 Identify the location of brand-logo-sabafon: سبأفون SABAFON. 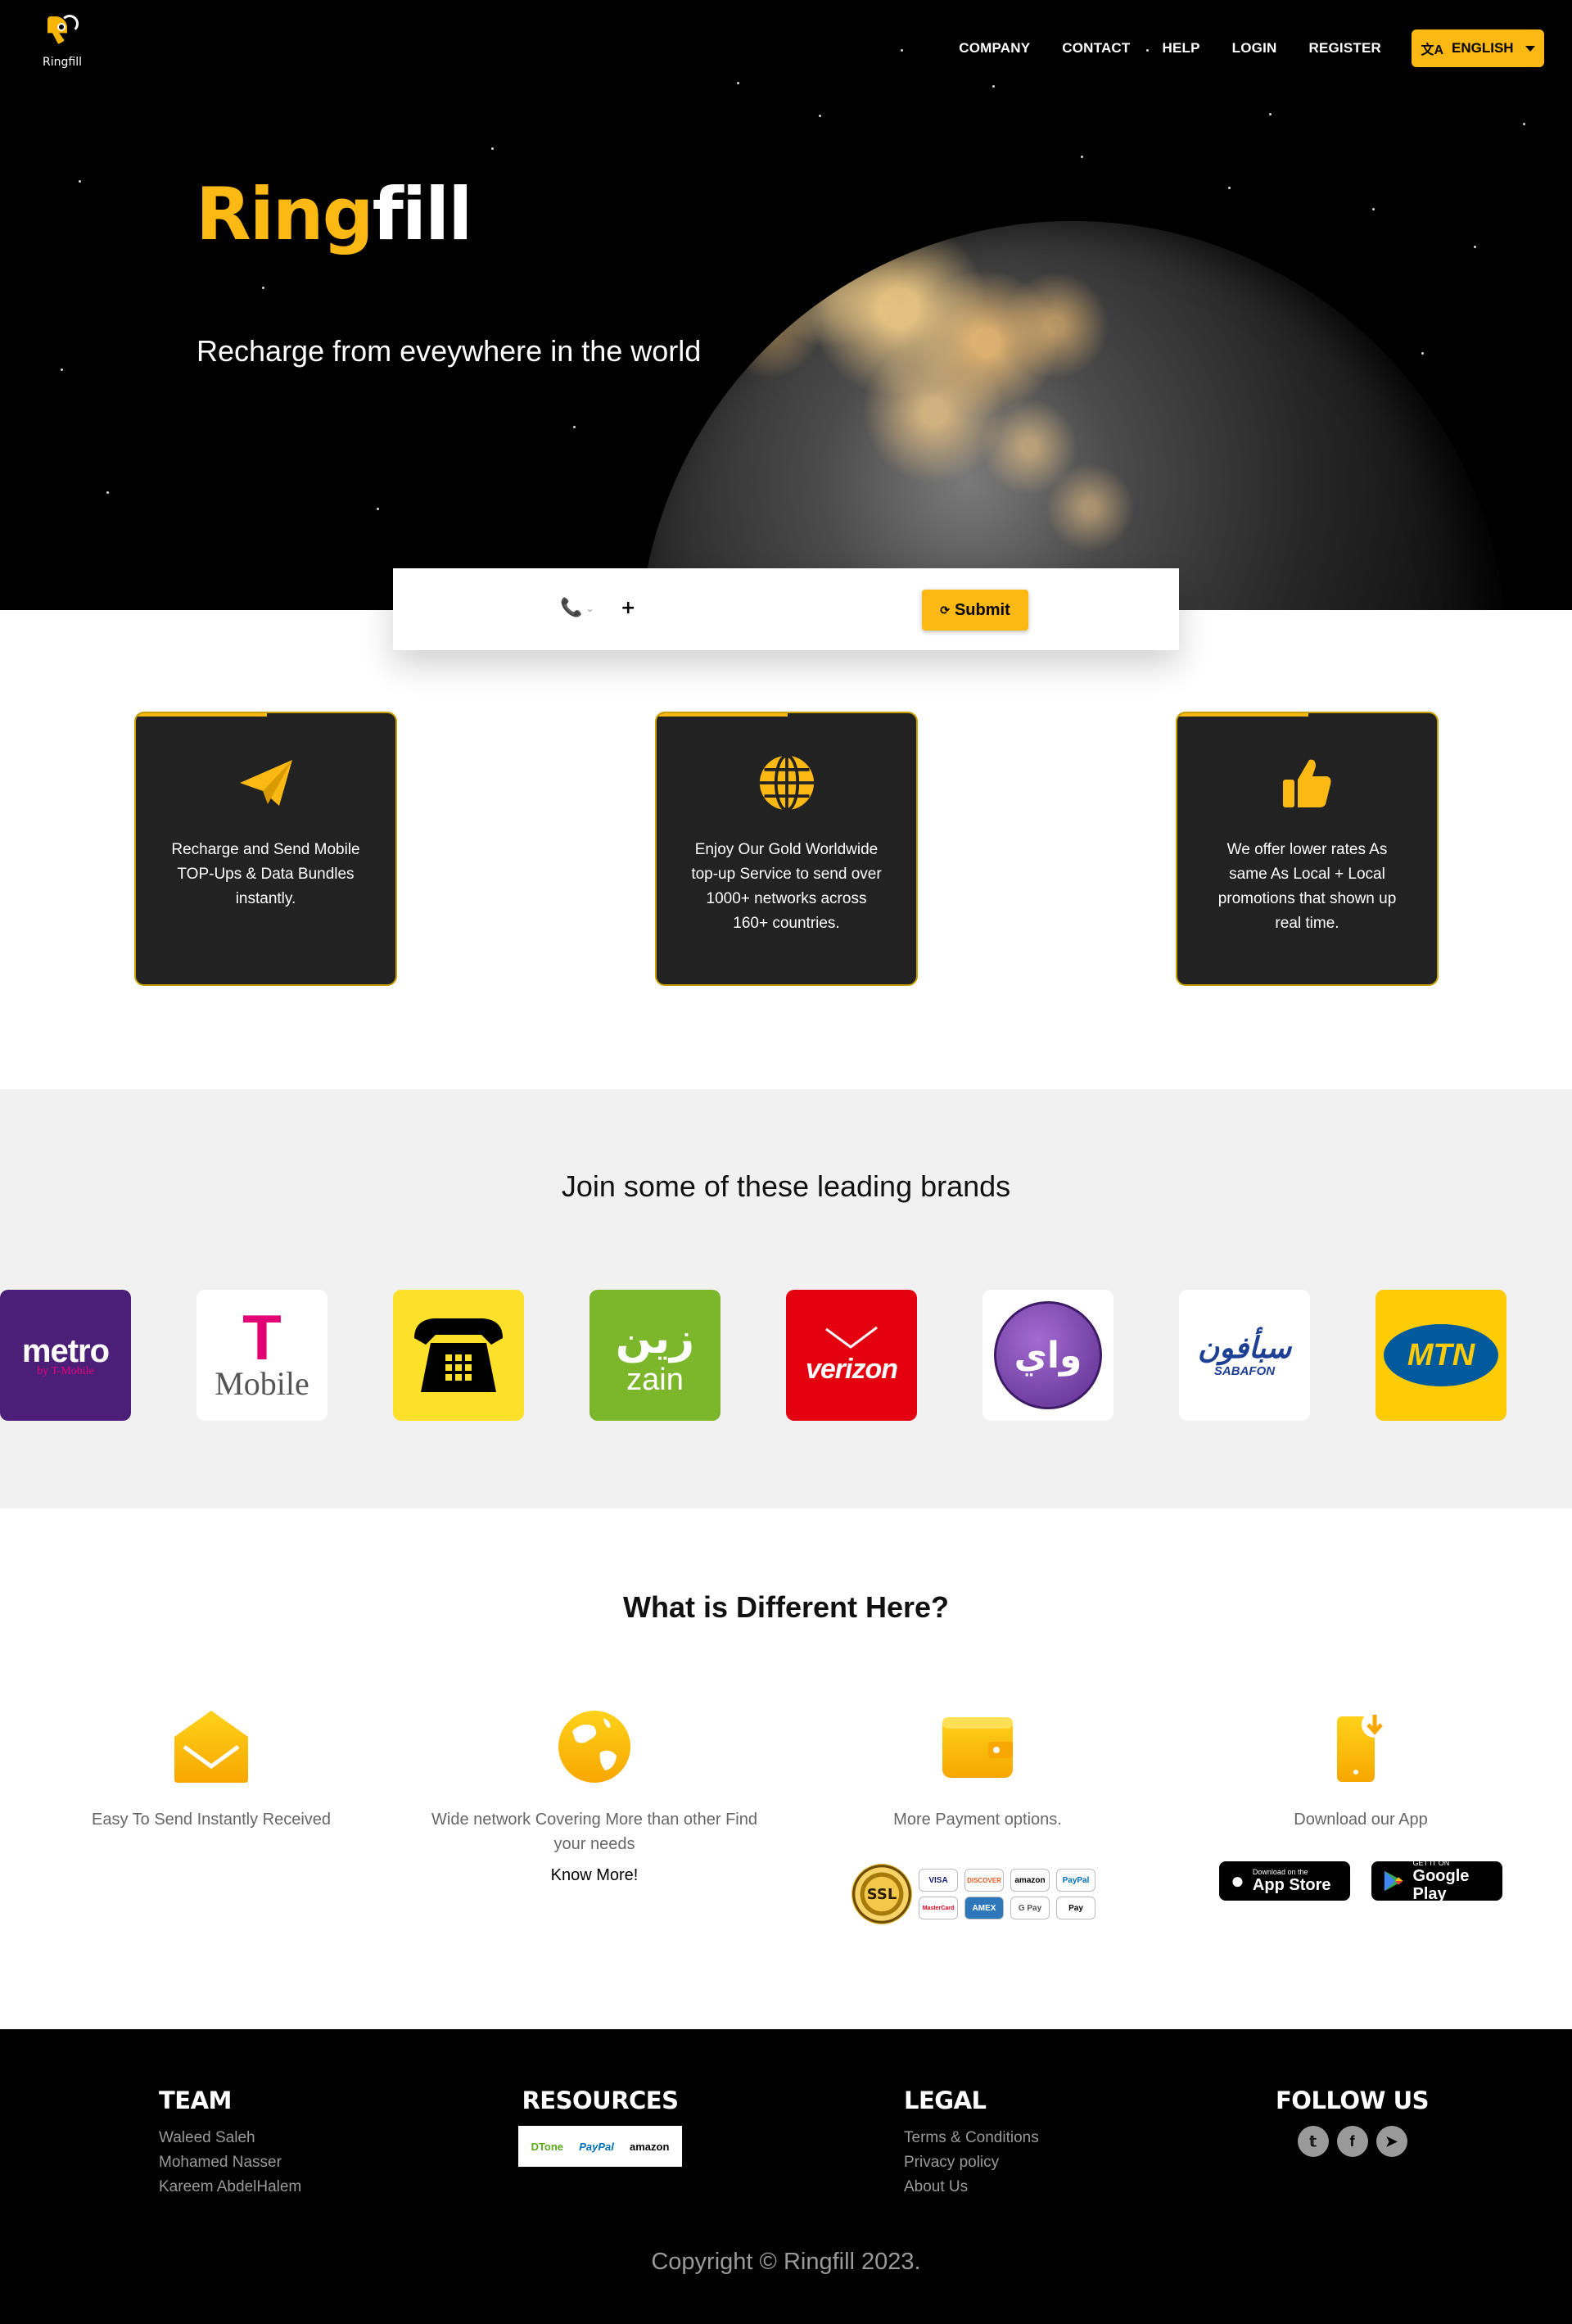
(1244, 1355).